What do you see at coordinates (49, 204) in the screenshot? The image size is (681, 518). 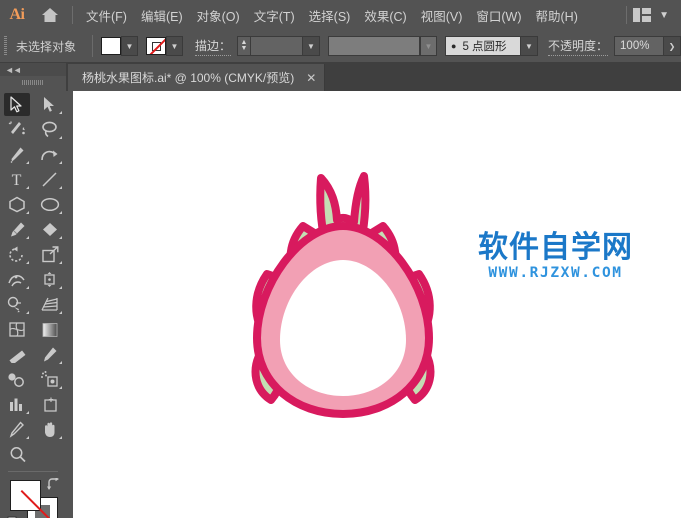 I see `ellipse-tool` at bounding box center [49, 204].